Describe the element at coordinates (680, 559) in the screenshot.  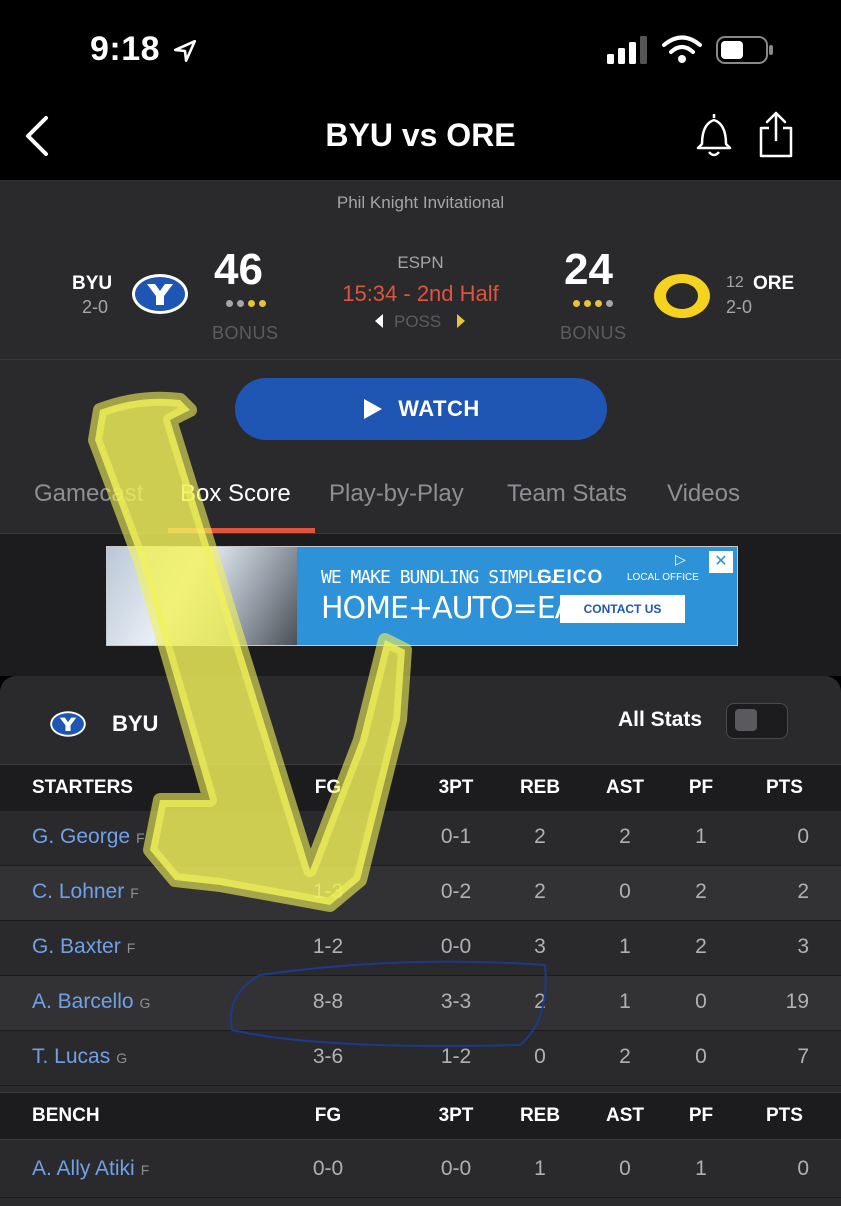
I see `ad-choices-icon: ▷` at that location.